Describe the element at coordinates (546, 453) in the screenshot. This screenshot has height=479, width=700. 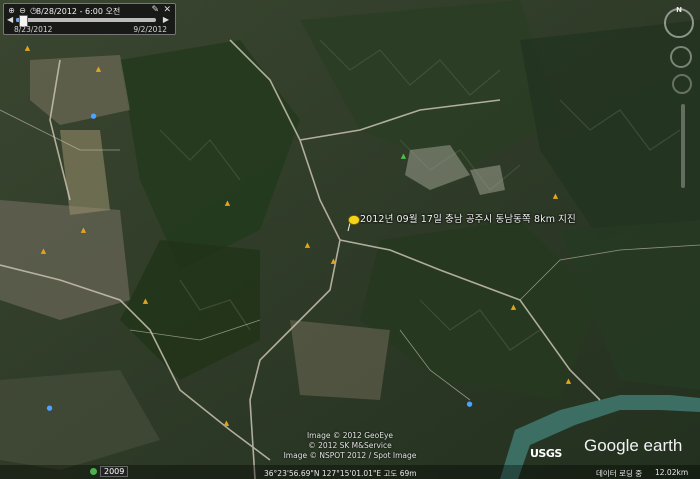
I see `usgs-logo: USGS` at that location.